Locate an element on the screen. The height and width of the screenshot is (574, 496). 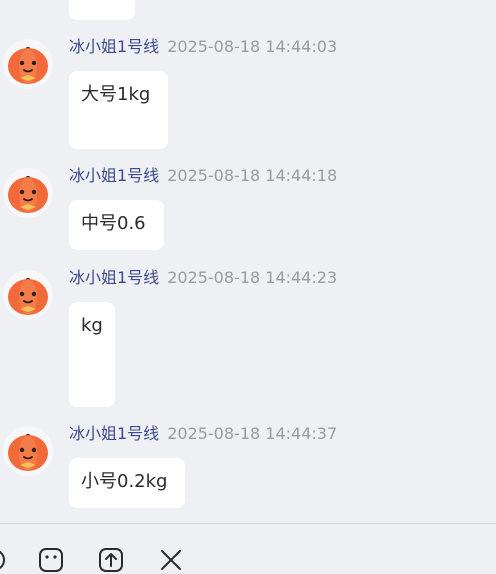
message-timestamp: 2025-08-18 14:44:37 is located at coordinates (252, 433).